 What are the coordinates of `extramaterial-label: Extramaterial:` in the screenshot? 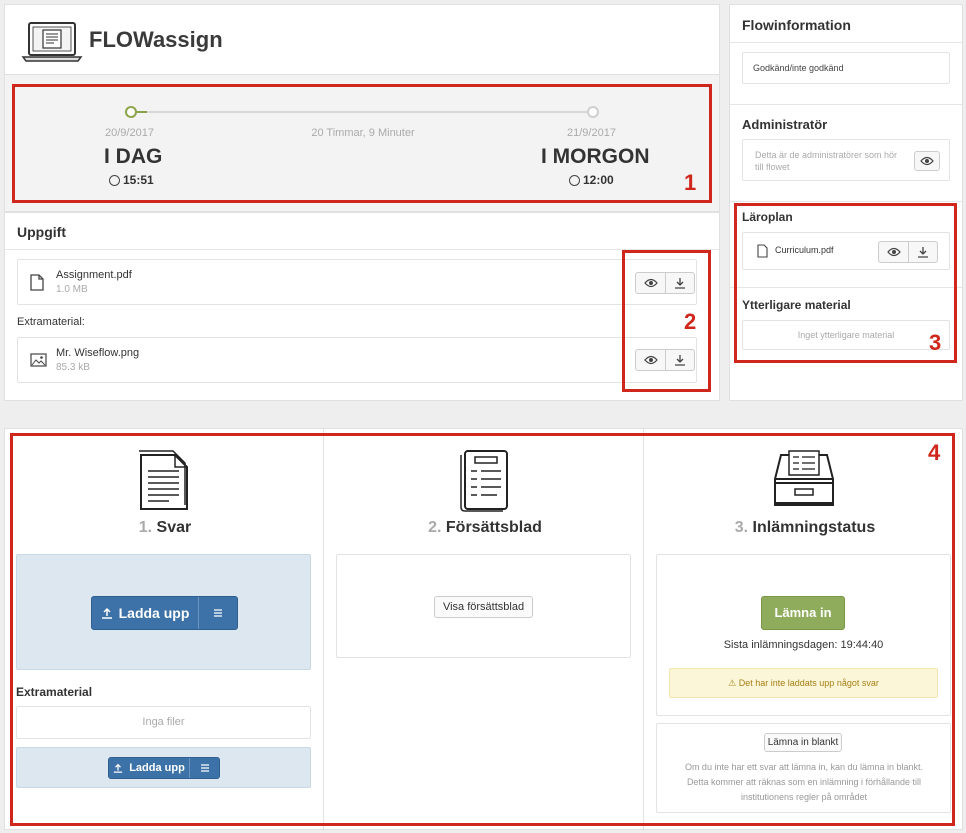 It's located at (51, 322).